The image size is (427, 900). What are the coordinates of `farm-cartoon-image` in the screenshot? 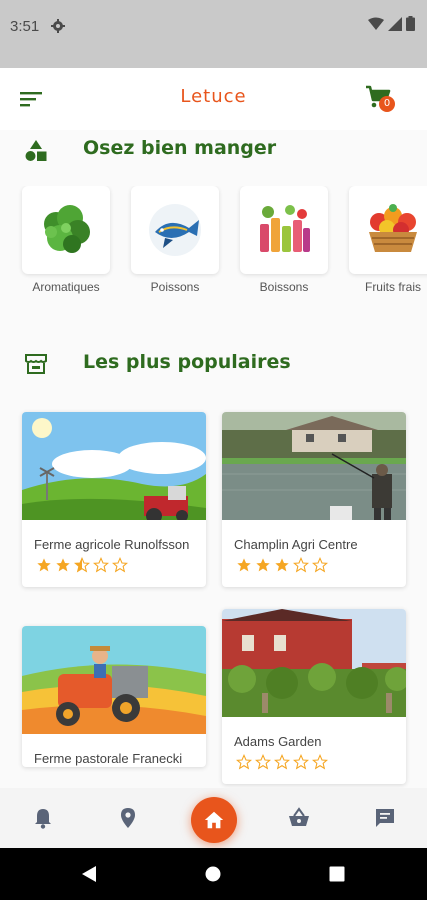 It's located at (114, 466).